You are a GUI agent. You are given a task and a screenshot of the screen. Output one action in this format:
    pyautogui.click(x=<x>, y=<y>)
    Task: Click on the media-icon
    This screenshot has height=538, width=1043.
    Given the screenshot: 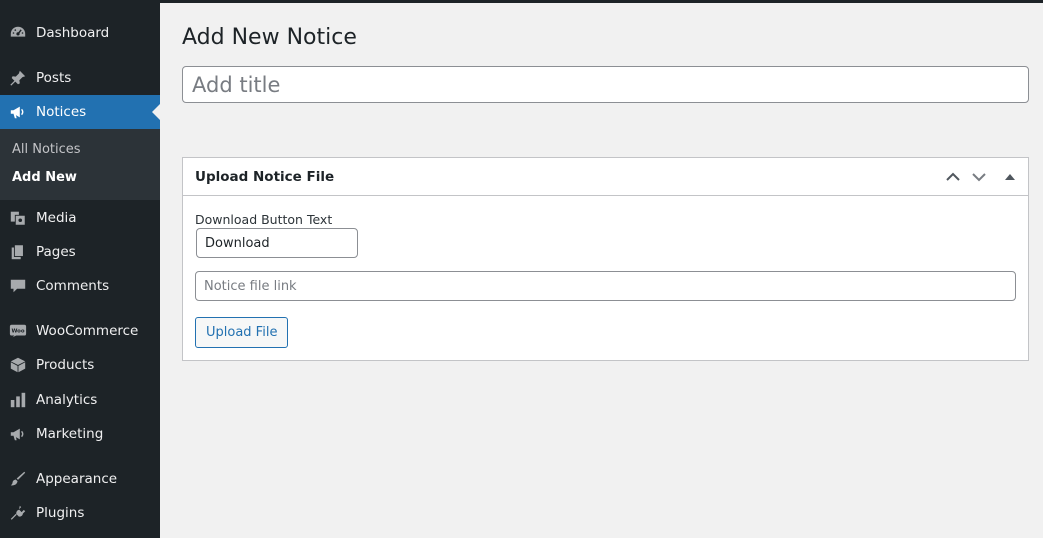 What is the action you would take?
    pyautogui.click(x=18, y=218)
    